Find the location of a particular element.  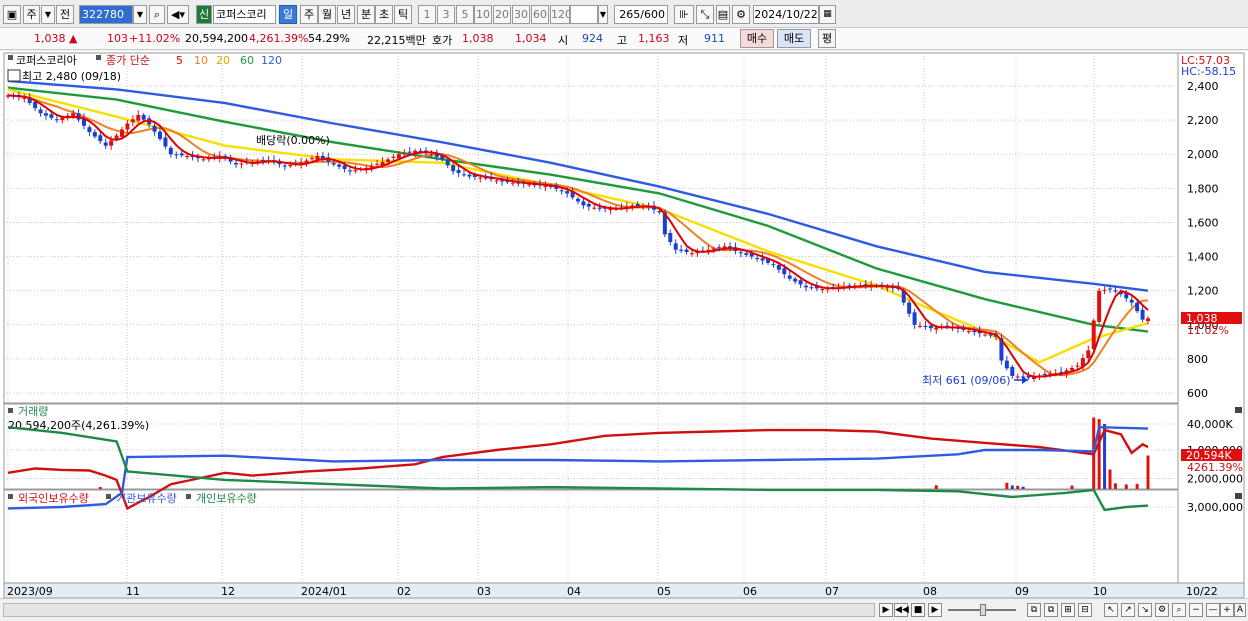

x-axis-label: 2024/01 is located at coordinates (324, 591).